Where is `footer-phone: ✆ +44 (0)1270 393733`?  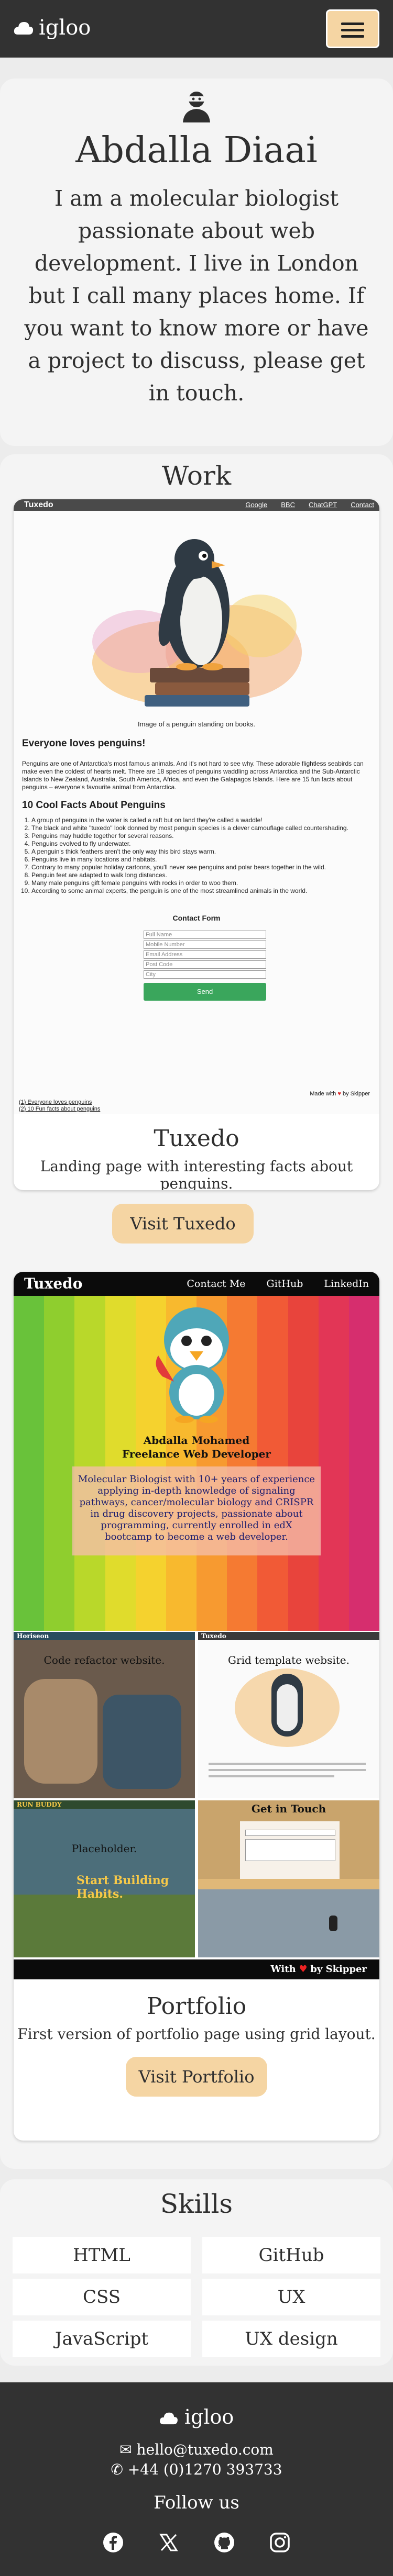
footer-phone: ✆ +44 (0)1270 393733 is located at coordinates (196, 2469).